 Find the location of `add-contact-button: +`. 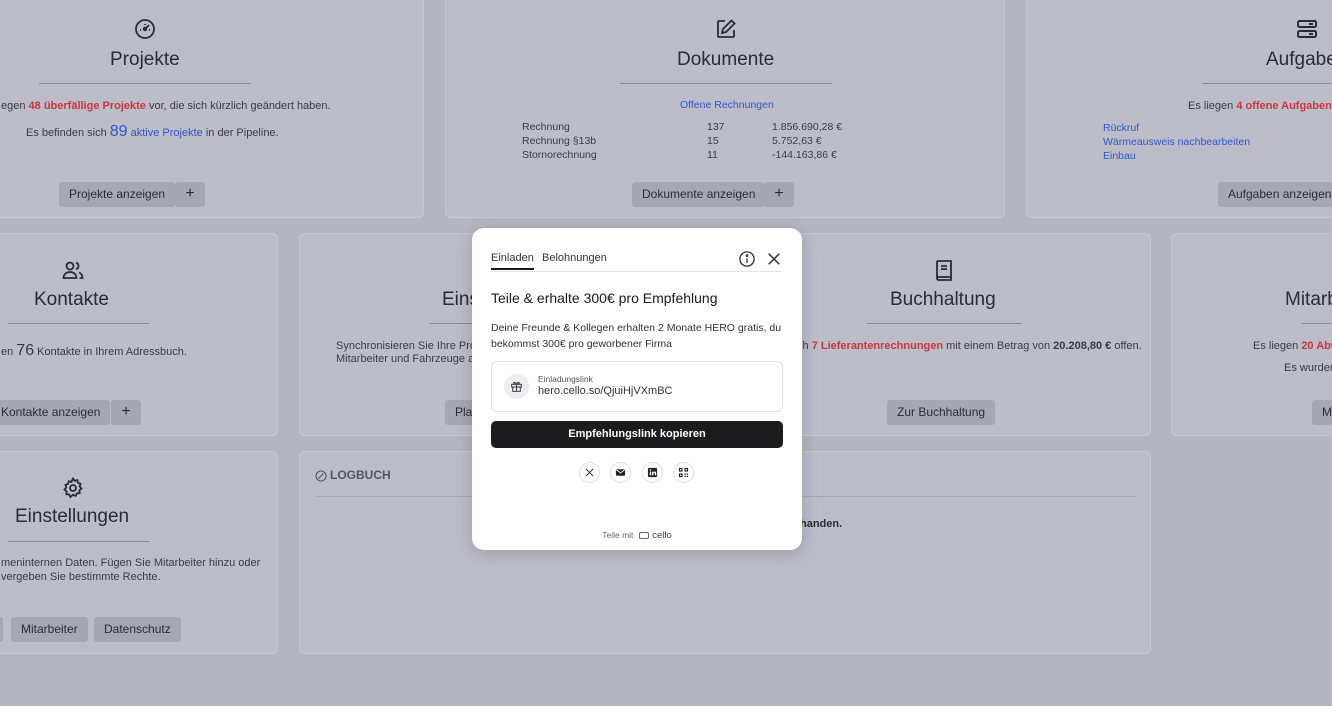

add-contact-button: + is located at coordinates (126, 412).